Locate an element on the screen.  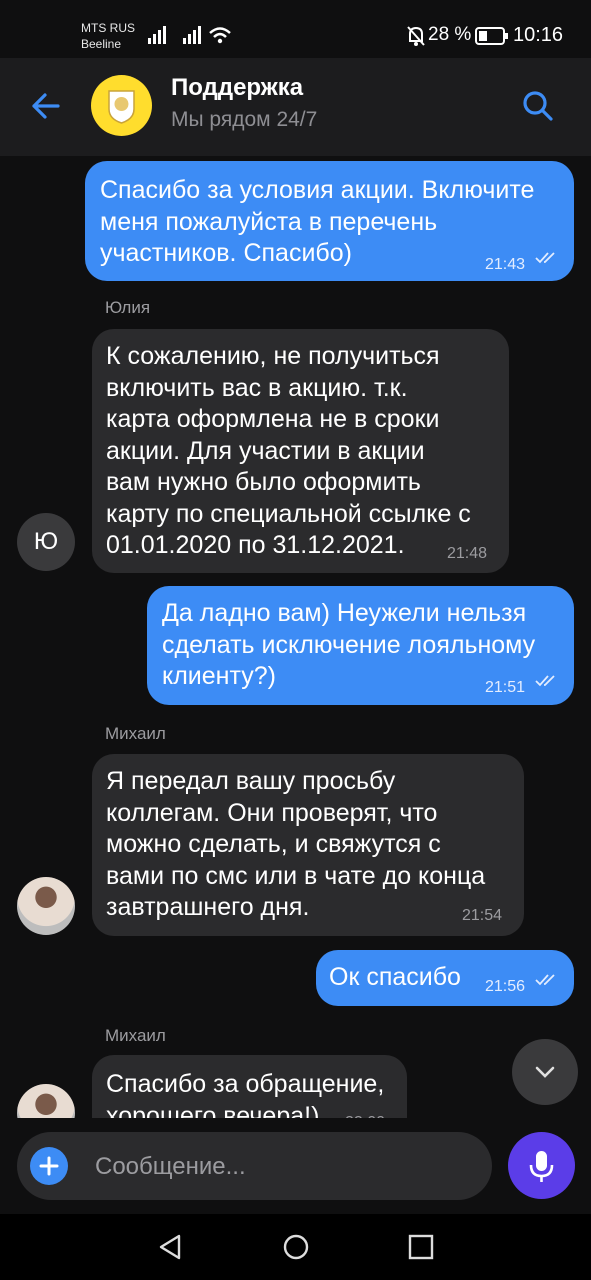
carrier-2: Beeline is located at coordinates (101, 44).